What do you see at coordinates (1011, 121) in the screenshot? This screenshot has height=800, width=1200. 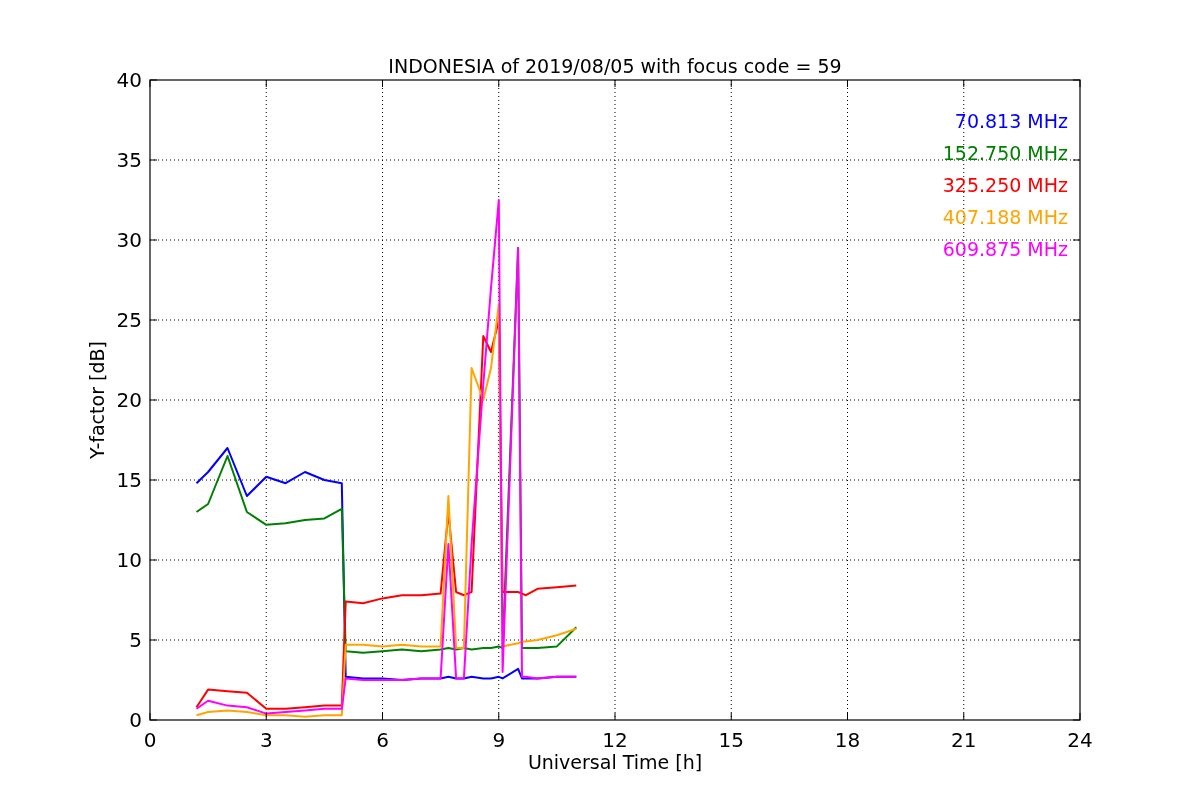 I see `legend-label: 70.813 MHz` at bounding box center [1011, 121].